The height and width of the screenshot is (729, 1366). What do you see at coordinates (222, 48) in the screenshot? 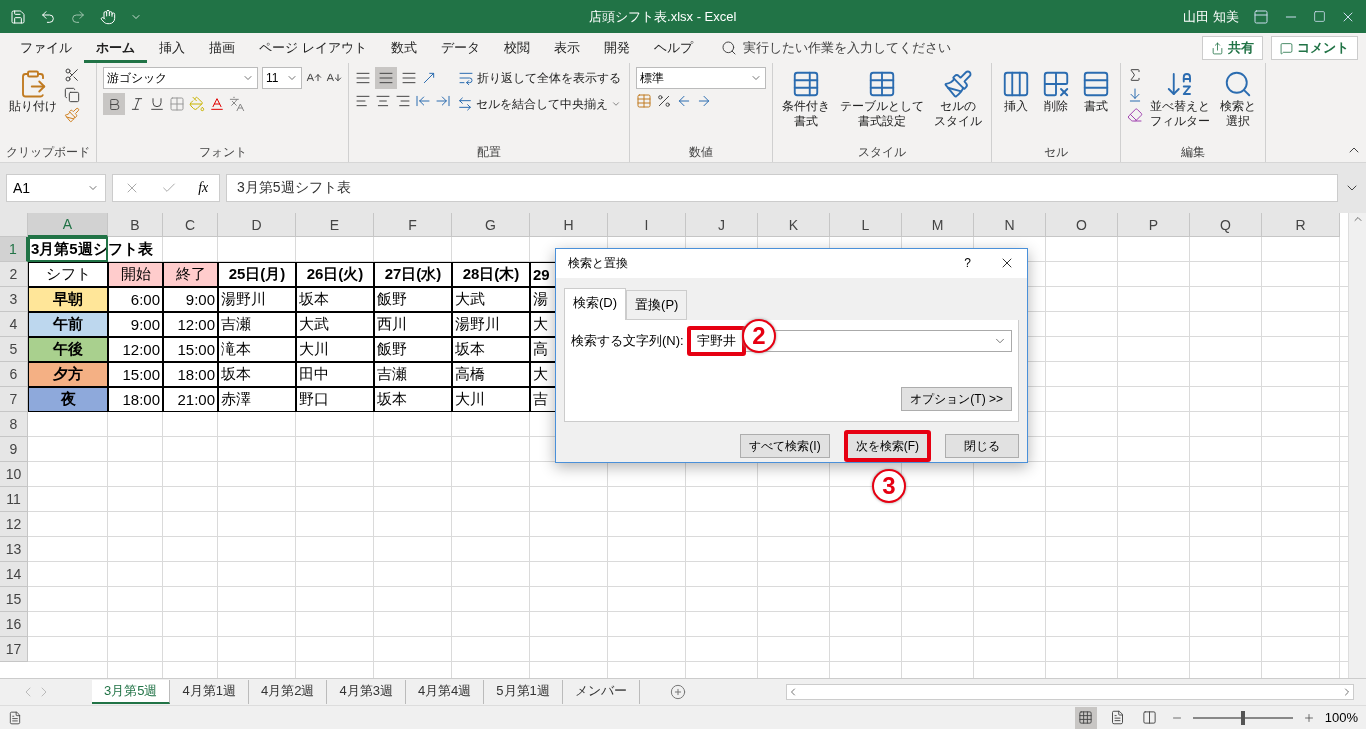
I see `menu-tab: 描画` at bounding box center [222, 48].